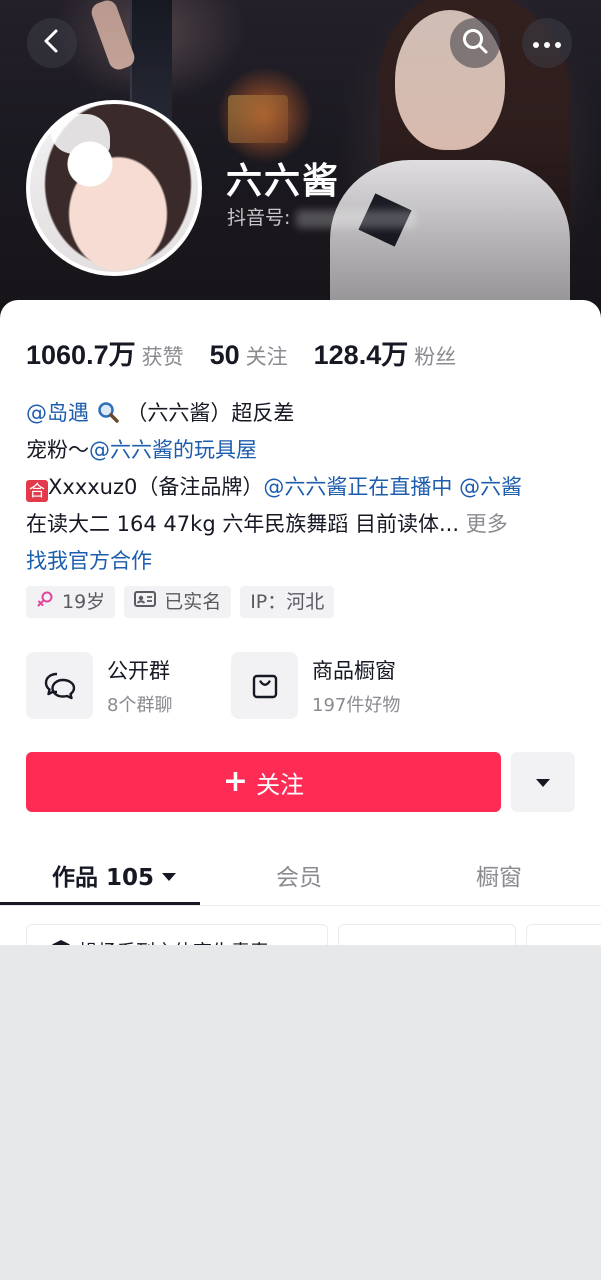  I want to click on stat-following-label: 关注, so click(266, 357).